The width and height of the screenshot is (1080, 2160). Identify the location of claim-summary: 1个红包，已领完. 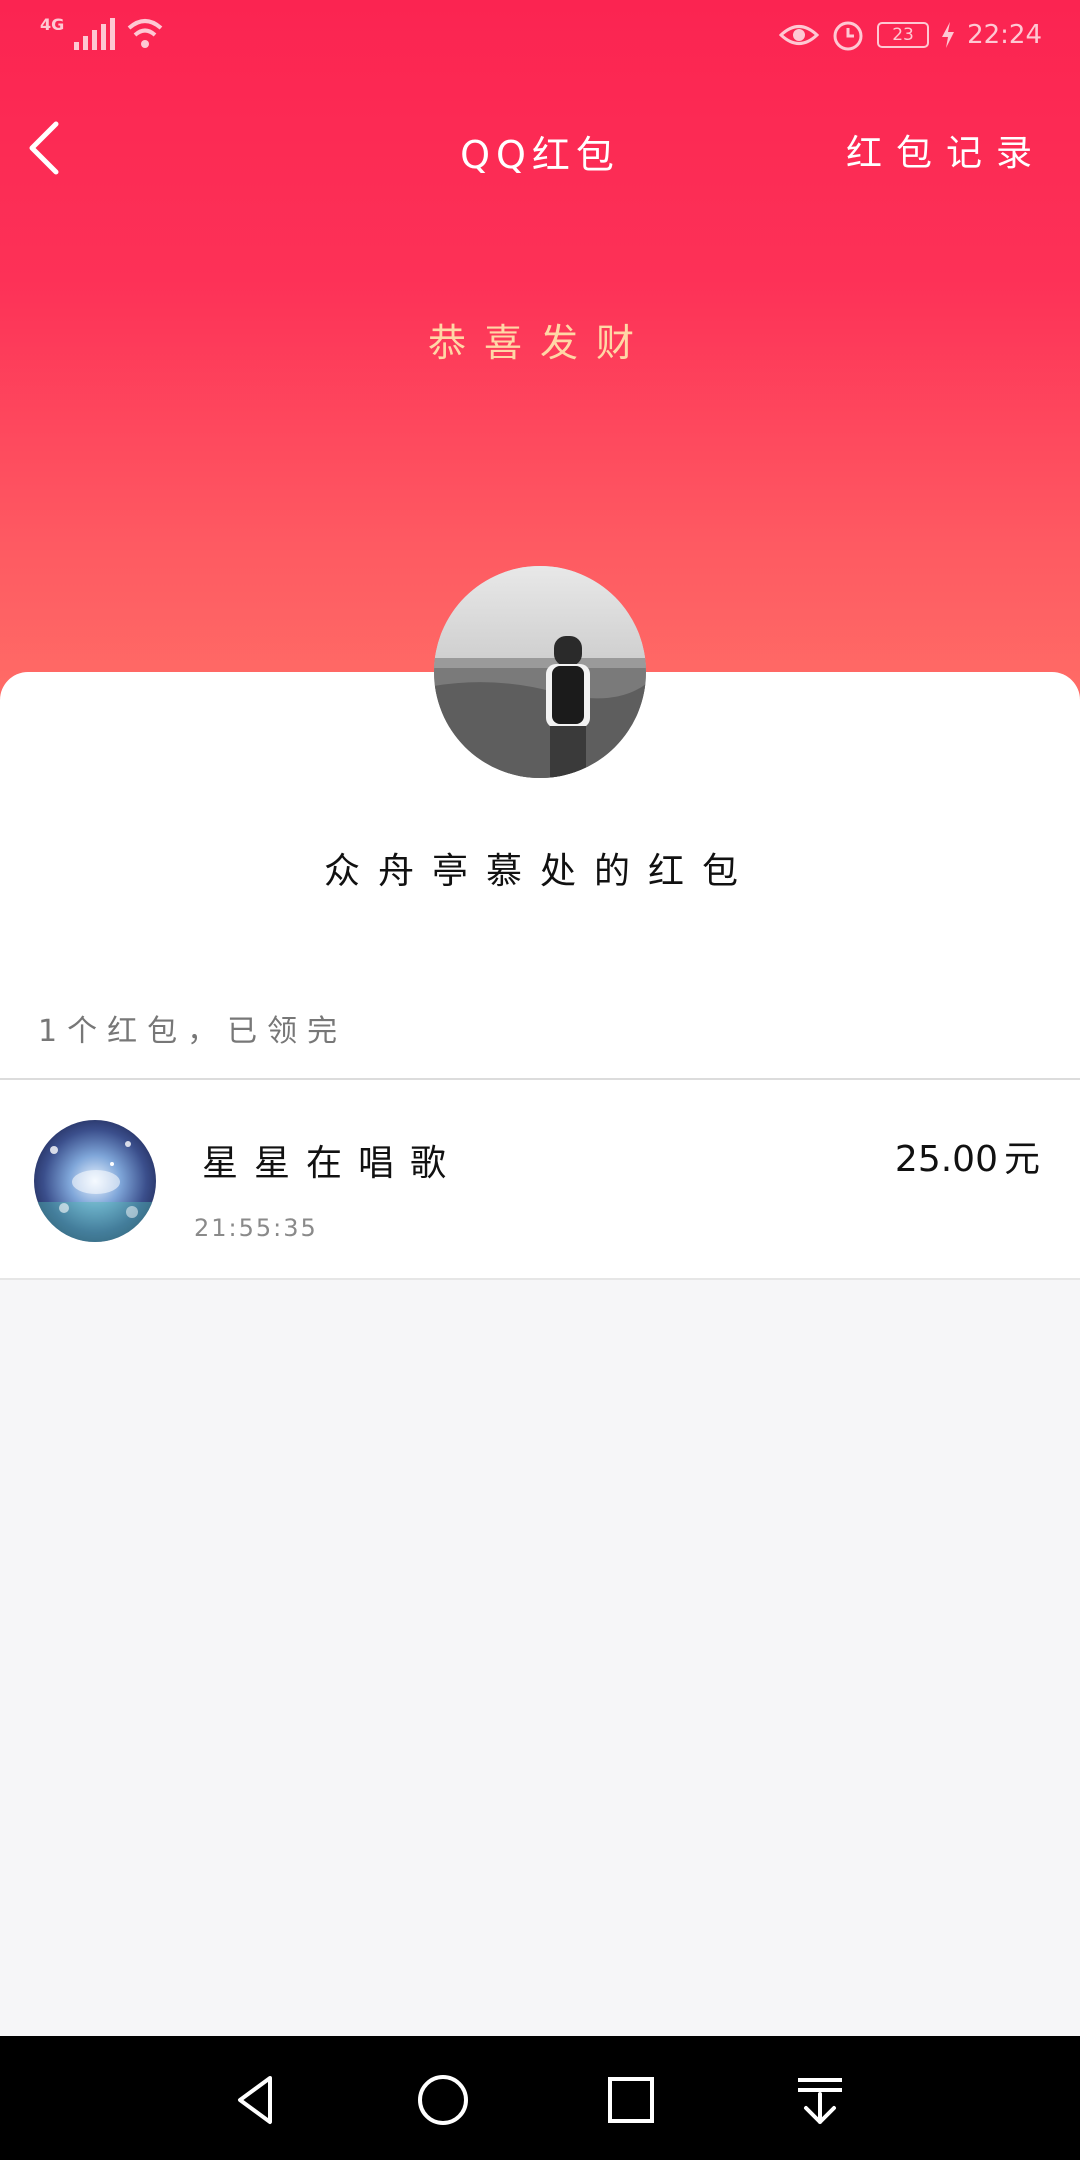
(193, 1031).